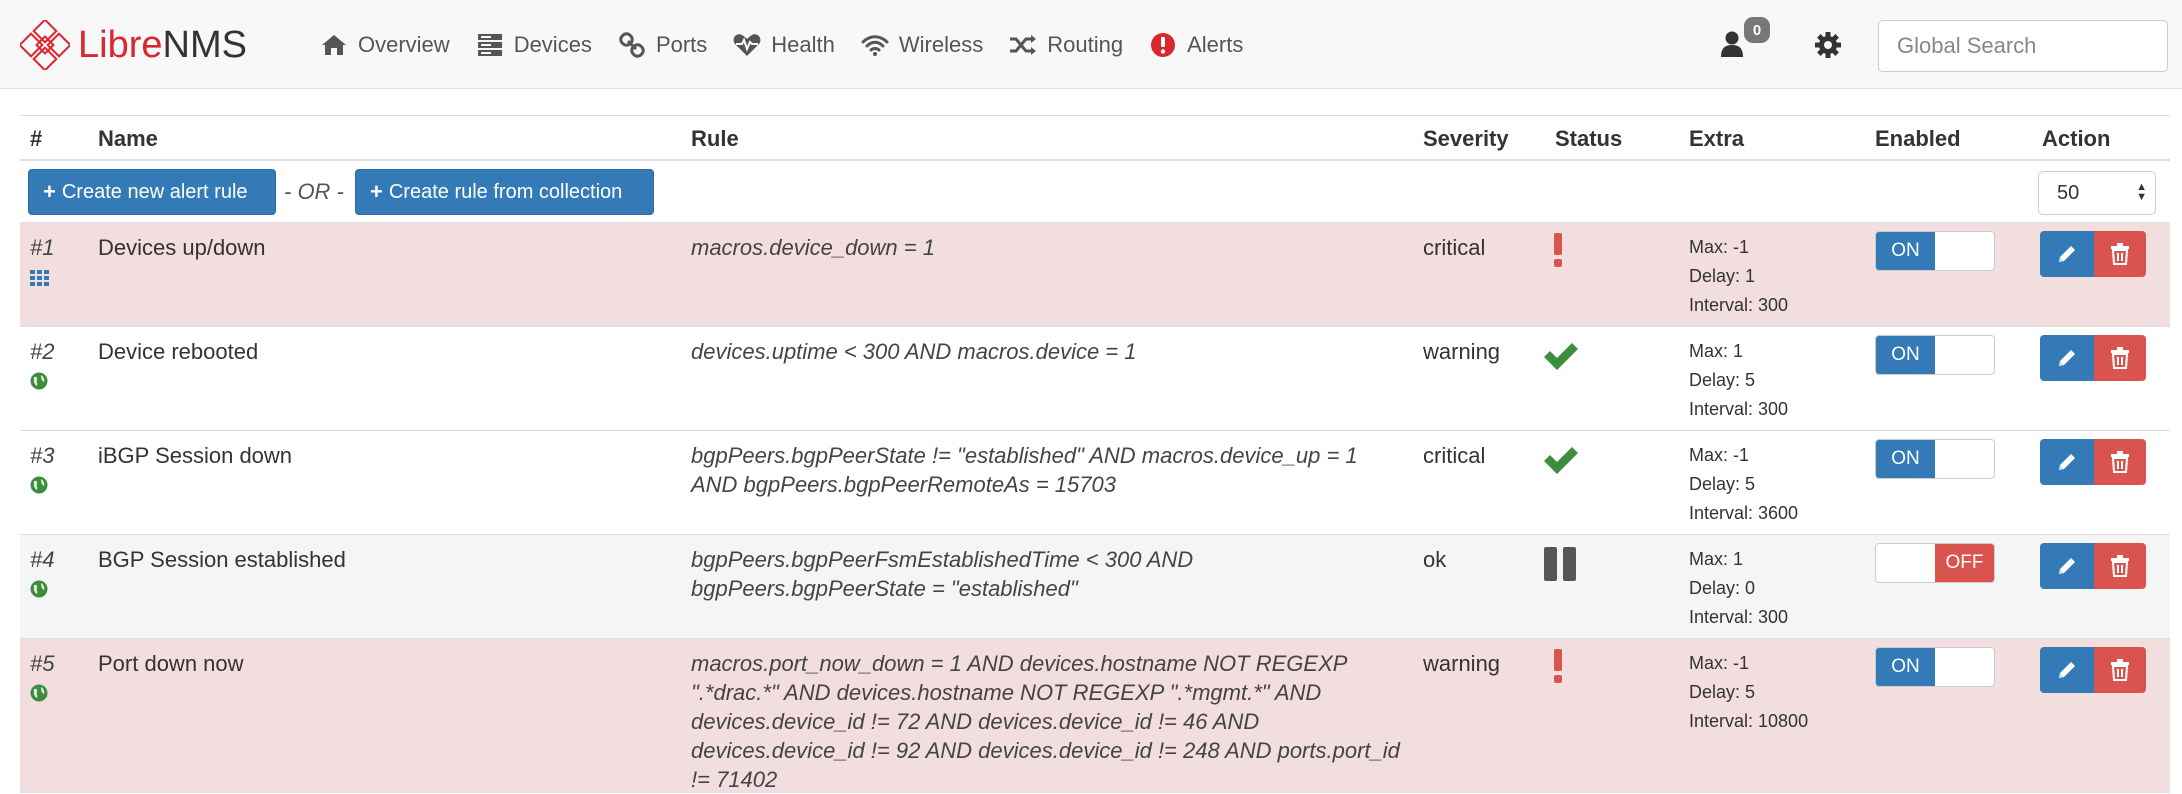  Describe the element at coordinates (171, 663) in the screenshot. I see `rule-name: Port down now` at that location.